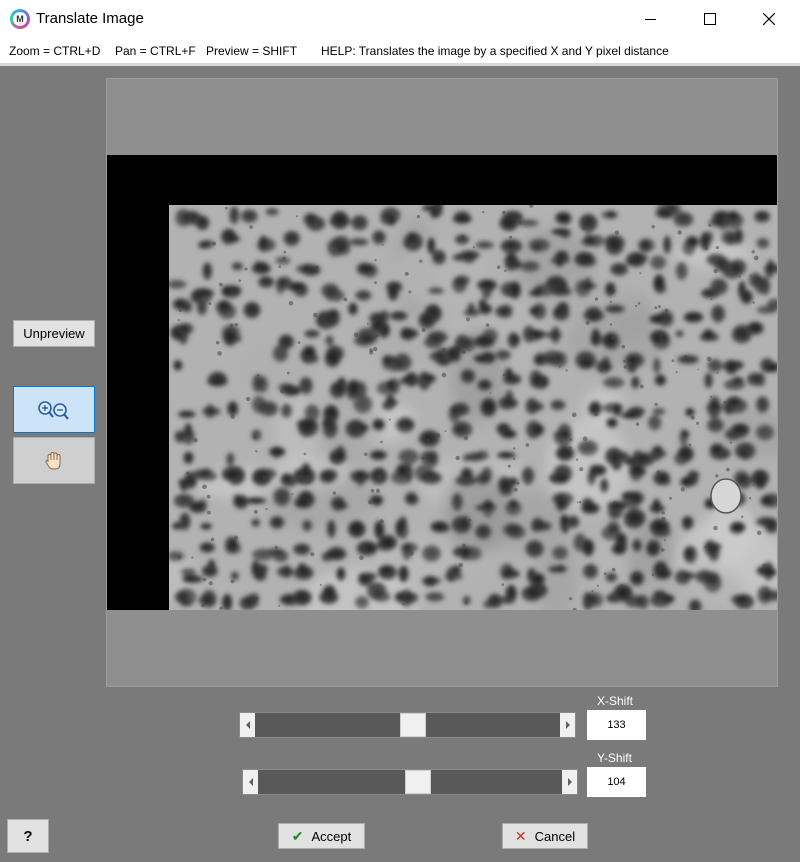 The image size is (800, 862). What do you see at coordinates (90, 18) in the screenshot?
I see `window-title: Translate Image` at bounding box center [90, 18].